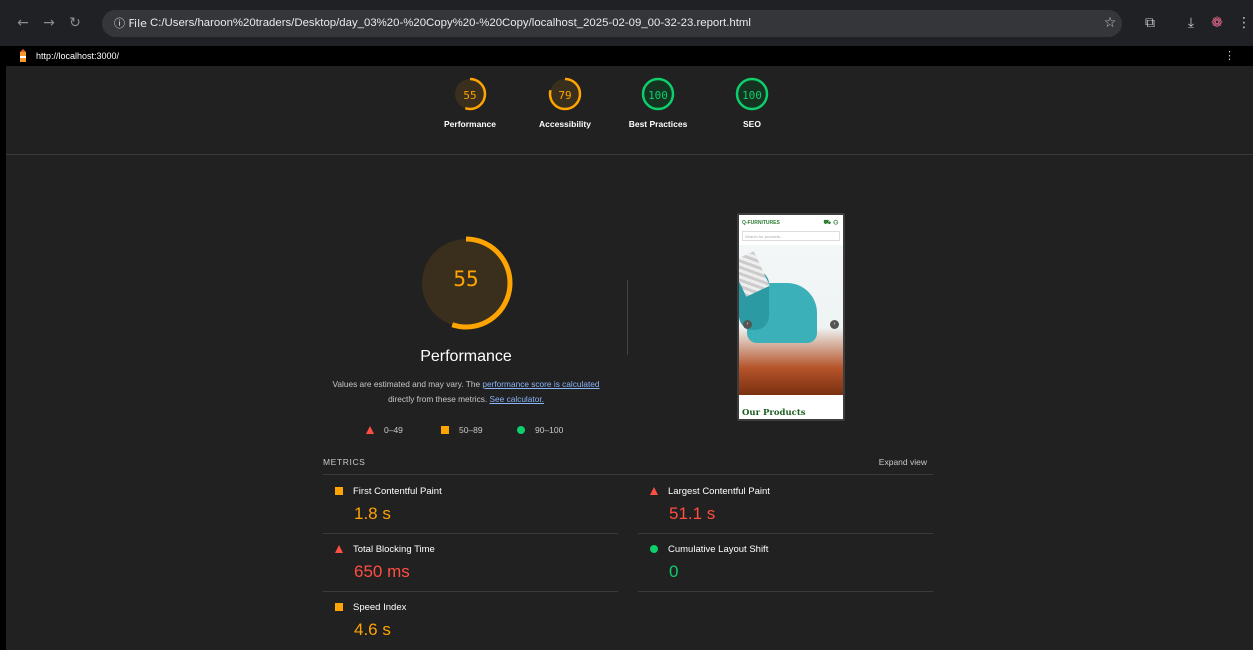  Describe the element at coordinates (752, 103) in the screenshot. I see `gauge-seo: 100 SEO` at that location.